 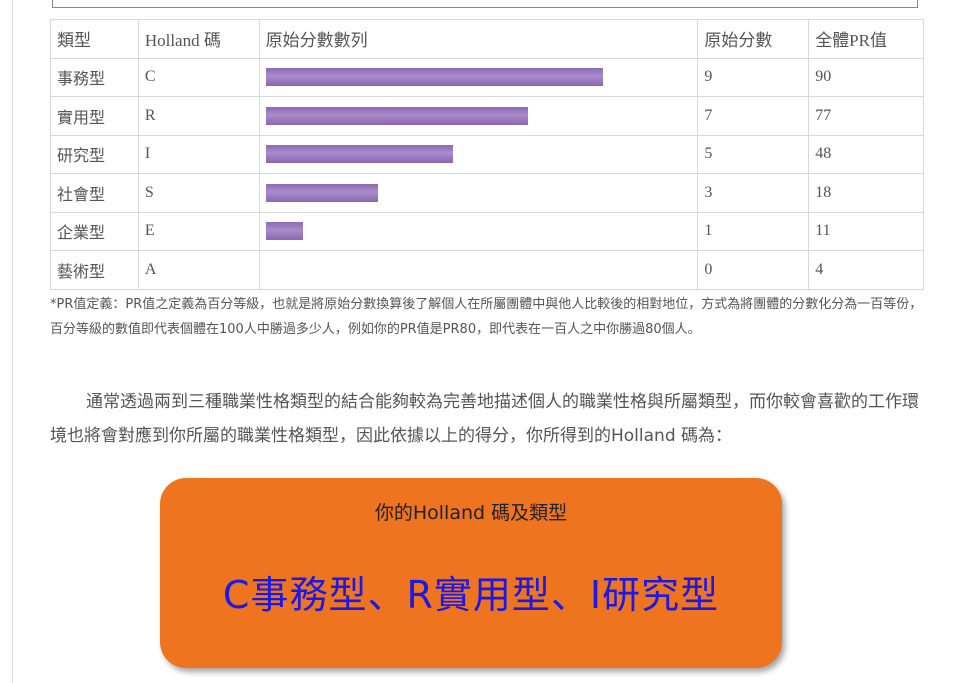 I want to click on page-left-border, so click(x=12, y=341).